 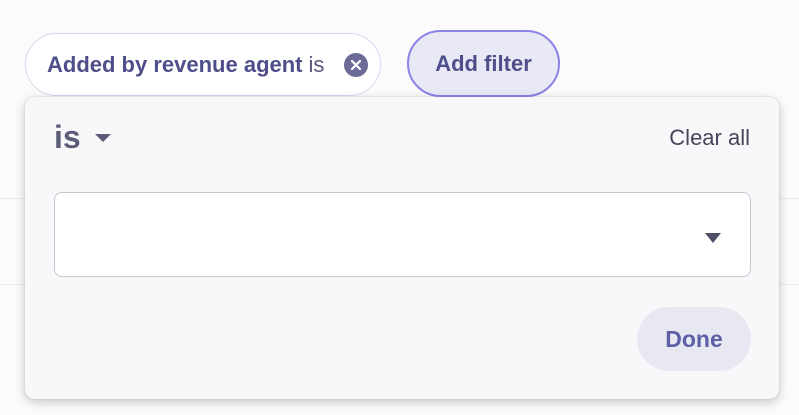 I want to click on filter-chip: Added by revenue agent is, so click(x=203, y=64).